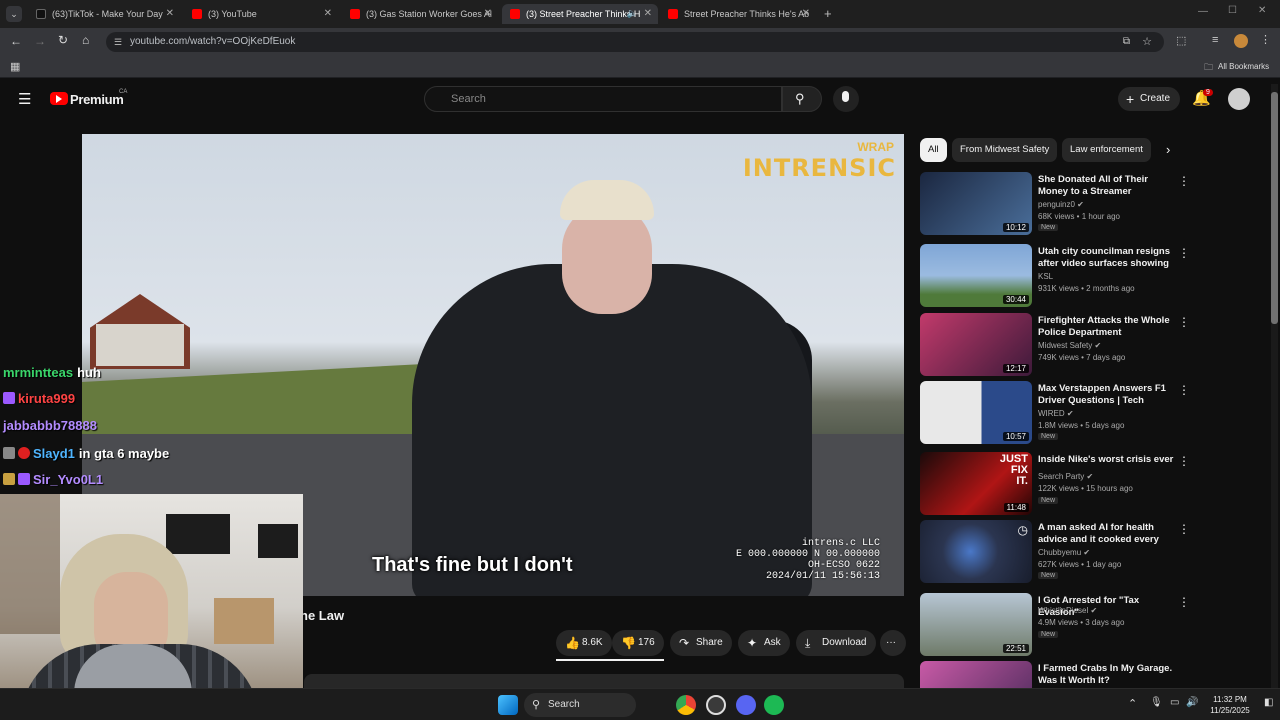 This screenshot has width=1280, height=720. What do you see at coordinates (976, 344) in the screenshot?
I see `video-thumbnail: 12:17` at bounding box center [976, 344].